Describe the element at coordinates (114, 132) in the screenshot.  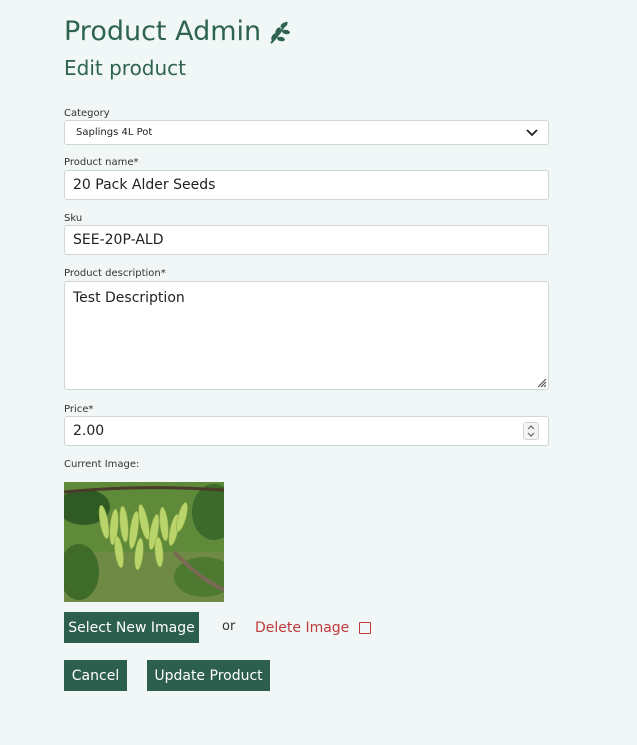
I see `category-selected-value: Saplings 4L Pot` at that location.